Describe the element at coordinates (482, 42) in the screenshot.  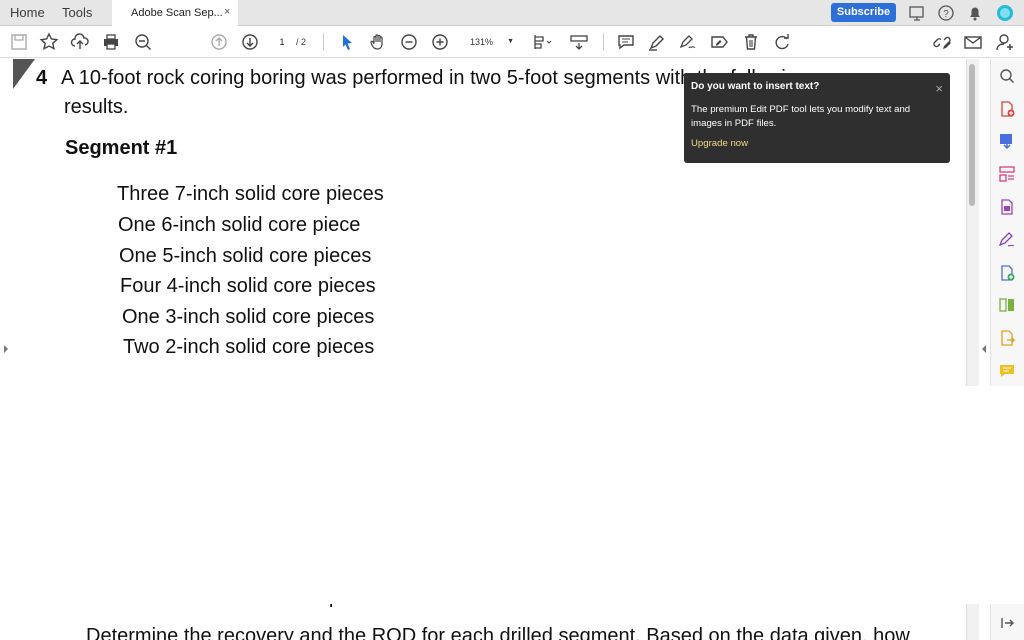
I see `zoom-level-value: 131%` at that location.